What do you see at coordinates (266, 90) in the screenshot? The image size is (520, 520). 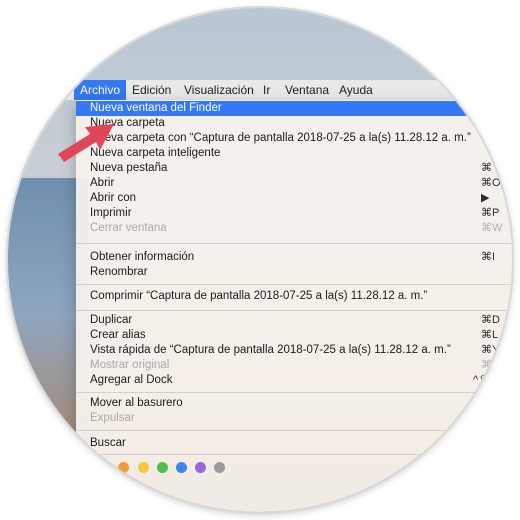 I see `menu-ir: Ir` at bounding box center [266, 90].